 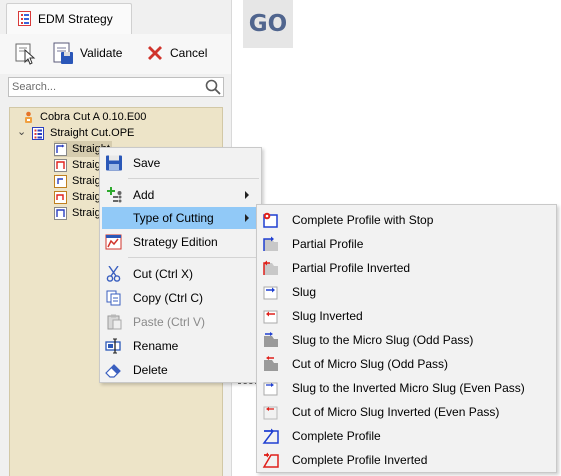 I want to click on cobra-cut-icon, so click(x=28, y=117).